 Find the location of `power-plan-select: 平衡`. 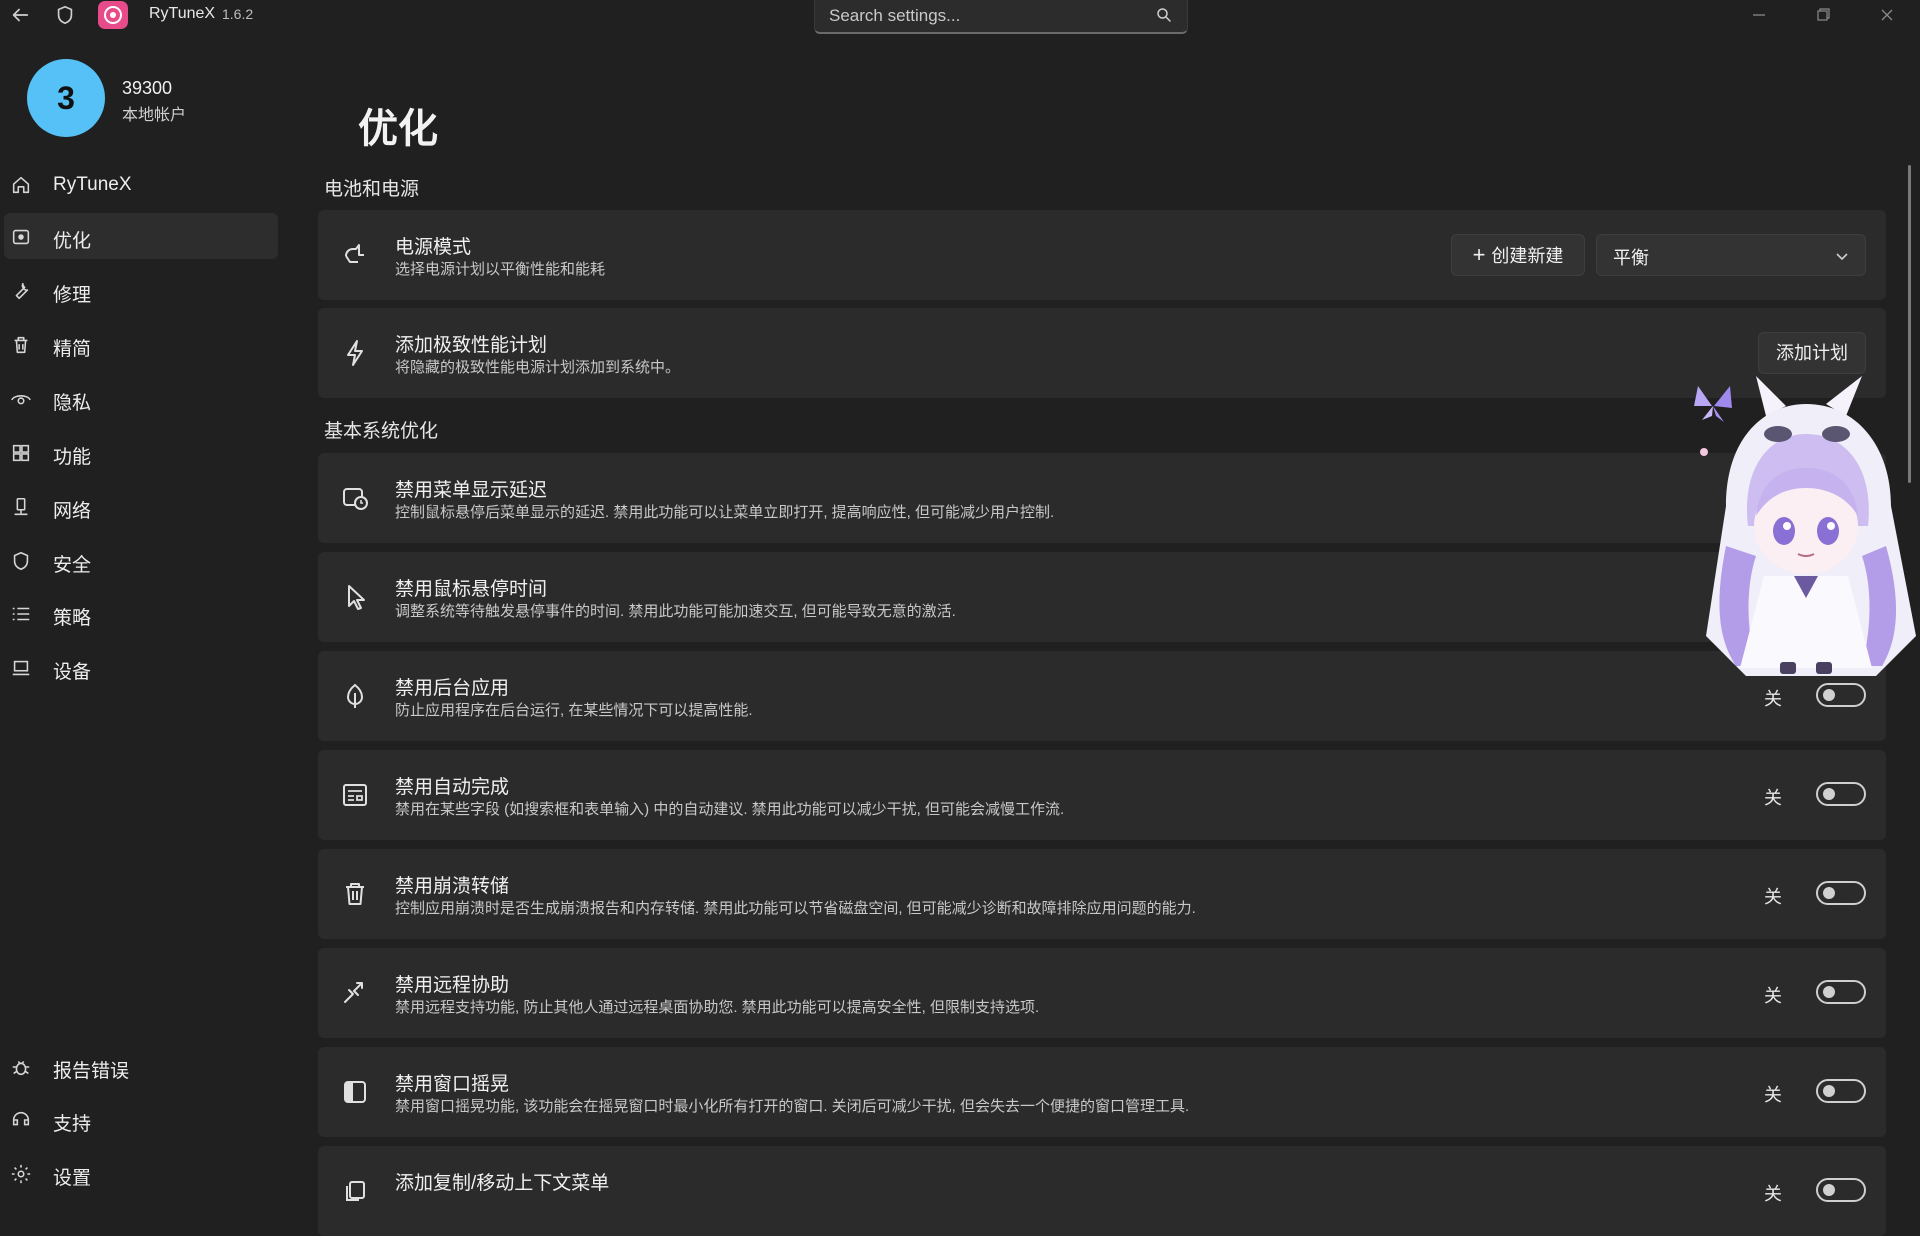

power-plan-select: 平衡 is located at coordinates (1731, 255).